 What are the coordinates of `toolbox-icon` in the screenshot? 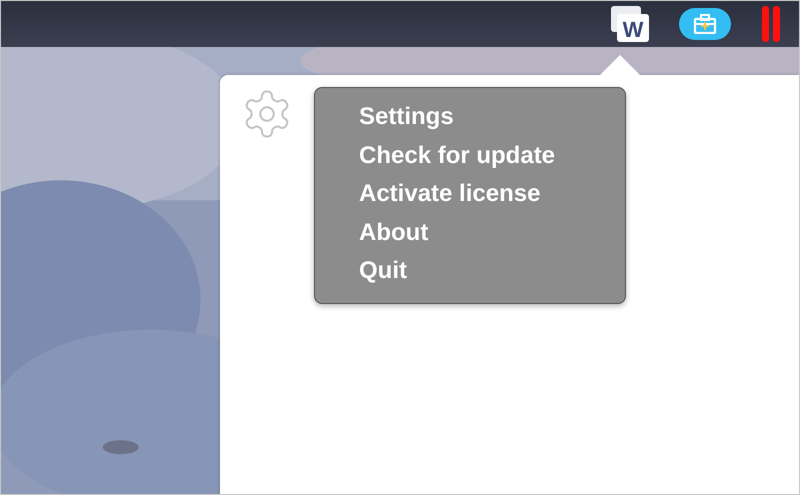 It's located at (705, 24).